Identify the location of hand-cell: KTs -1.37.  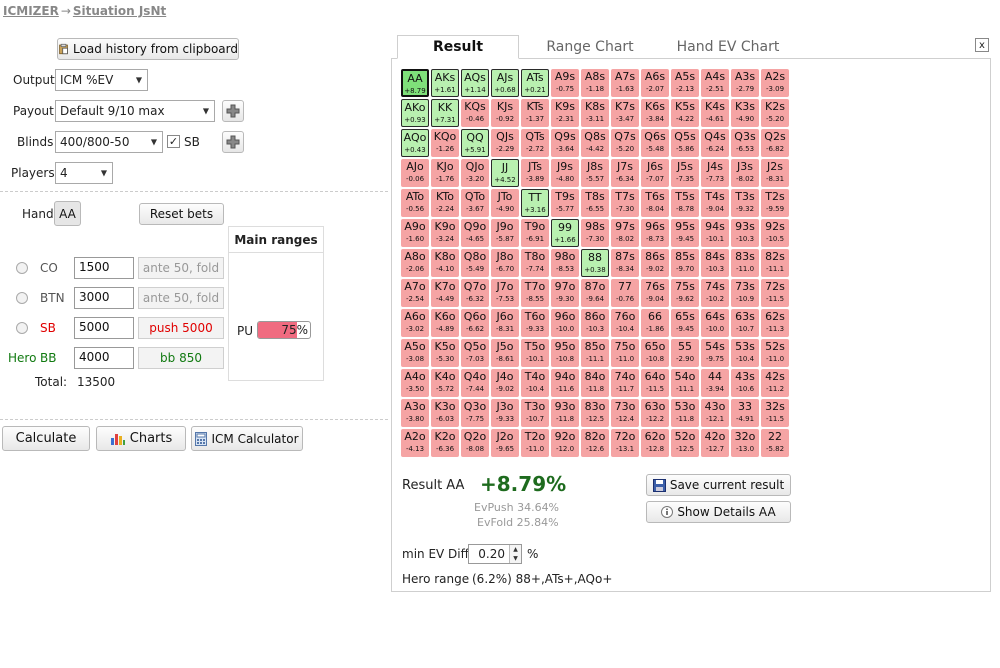
(535, 113).